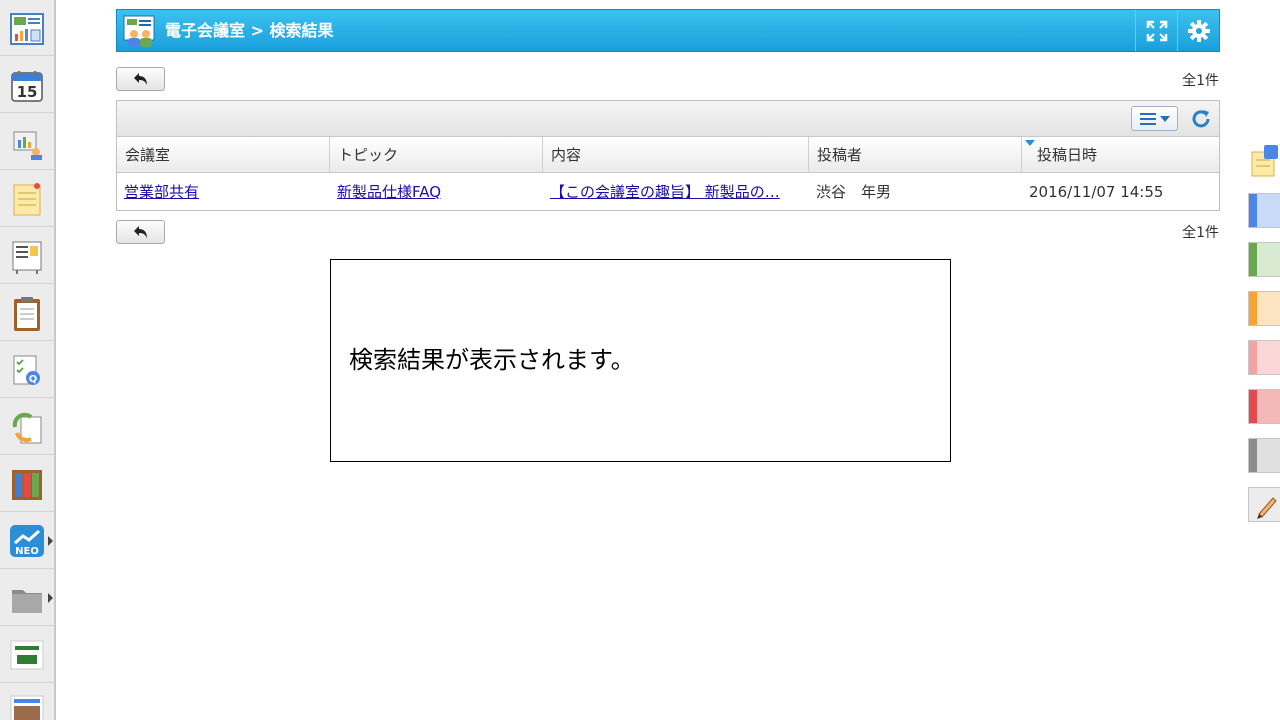 Image resolution: width=1280 pixels, height=720 pixels. I want to click on table-toolbar, so click(668, 119).